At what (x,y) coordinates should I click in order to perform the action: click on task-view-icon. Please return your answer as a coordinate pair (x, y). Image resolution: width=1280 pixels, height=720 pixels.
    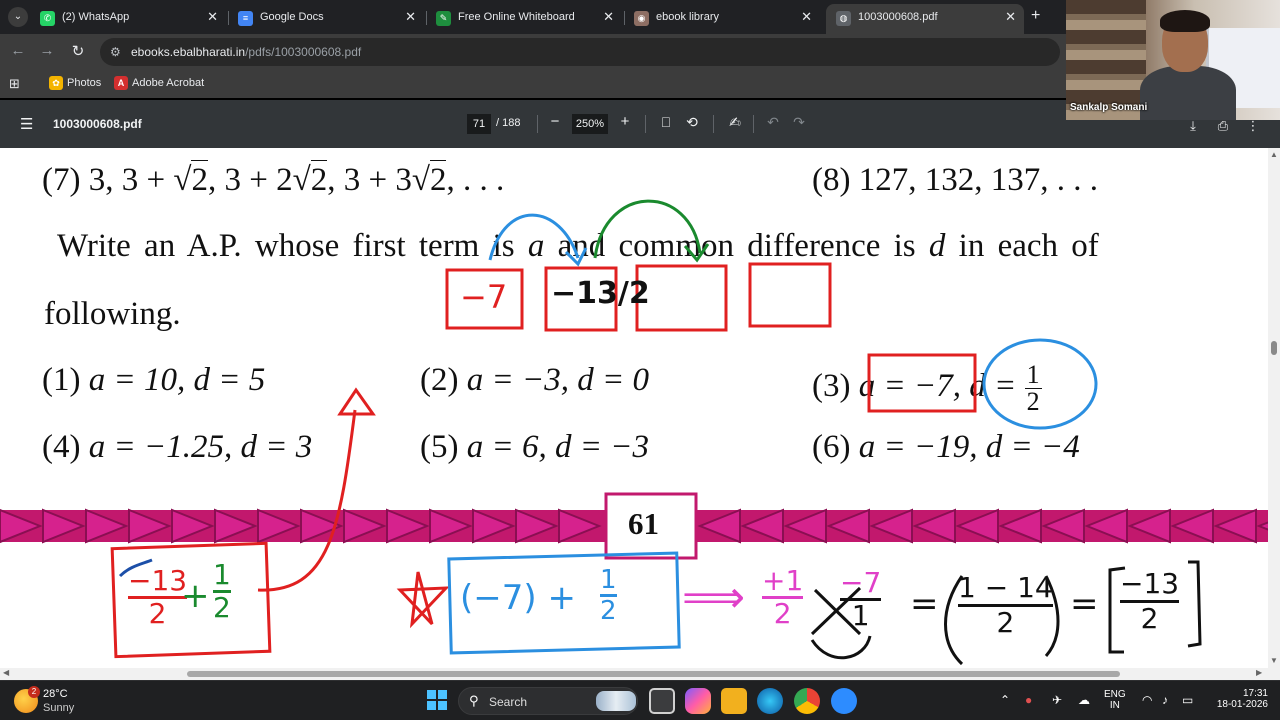
    Looking at the image, I should click on (662, 701).